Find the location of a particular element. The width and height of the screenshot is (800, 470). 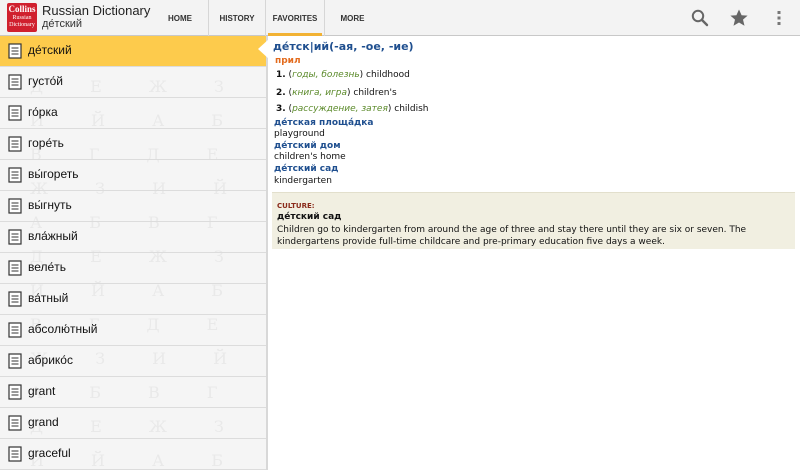

list-item: ва́тный is located at coordinates (133, 299).